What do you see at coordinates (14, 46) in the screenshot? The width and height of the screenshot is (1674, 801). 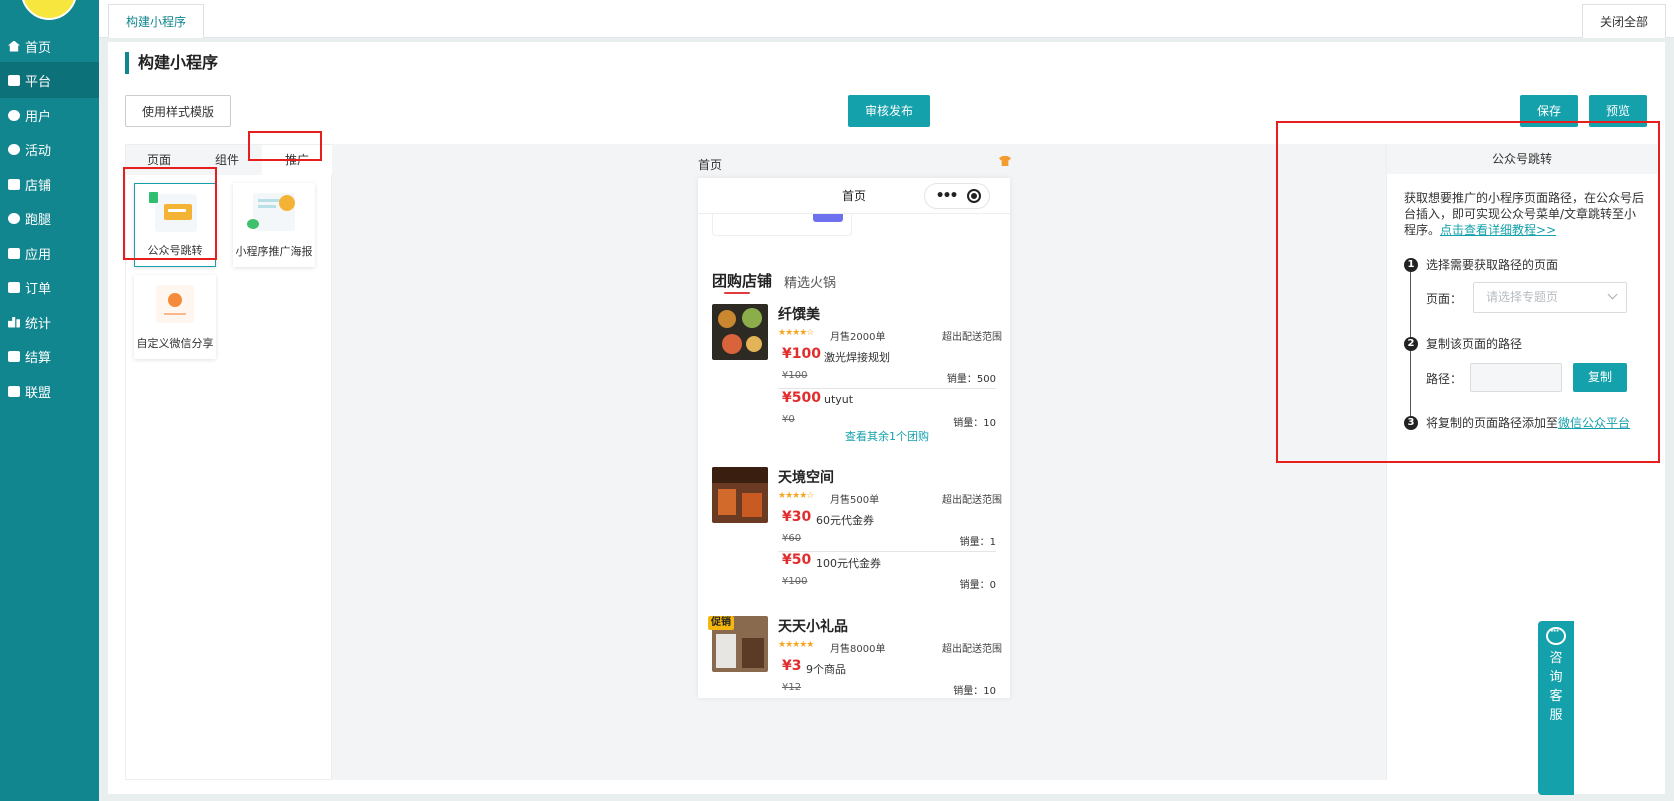 I see `home-icon` at bounding box center [14, 46].